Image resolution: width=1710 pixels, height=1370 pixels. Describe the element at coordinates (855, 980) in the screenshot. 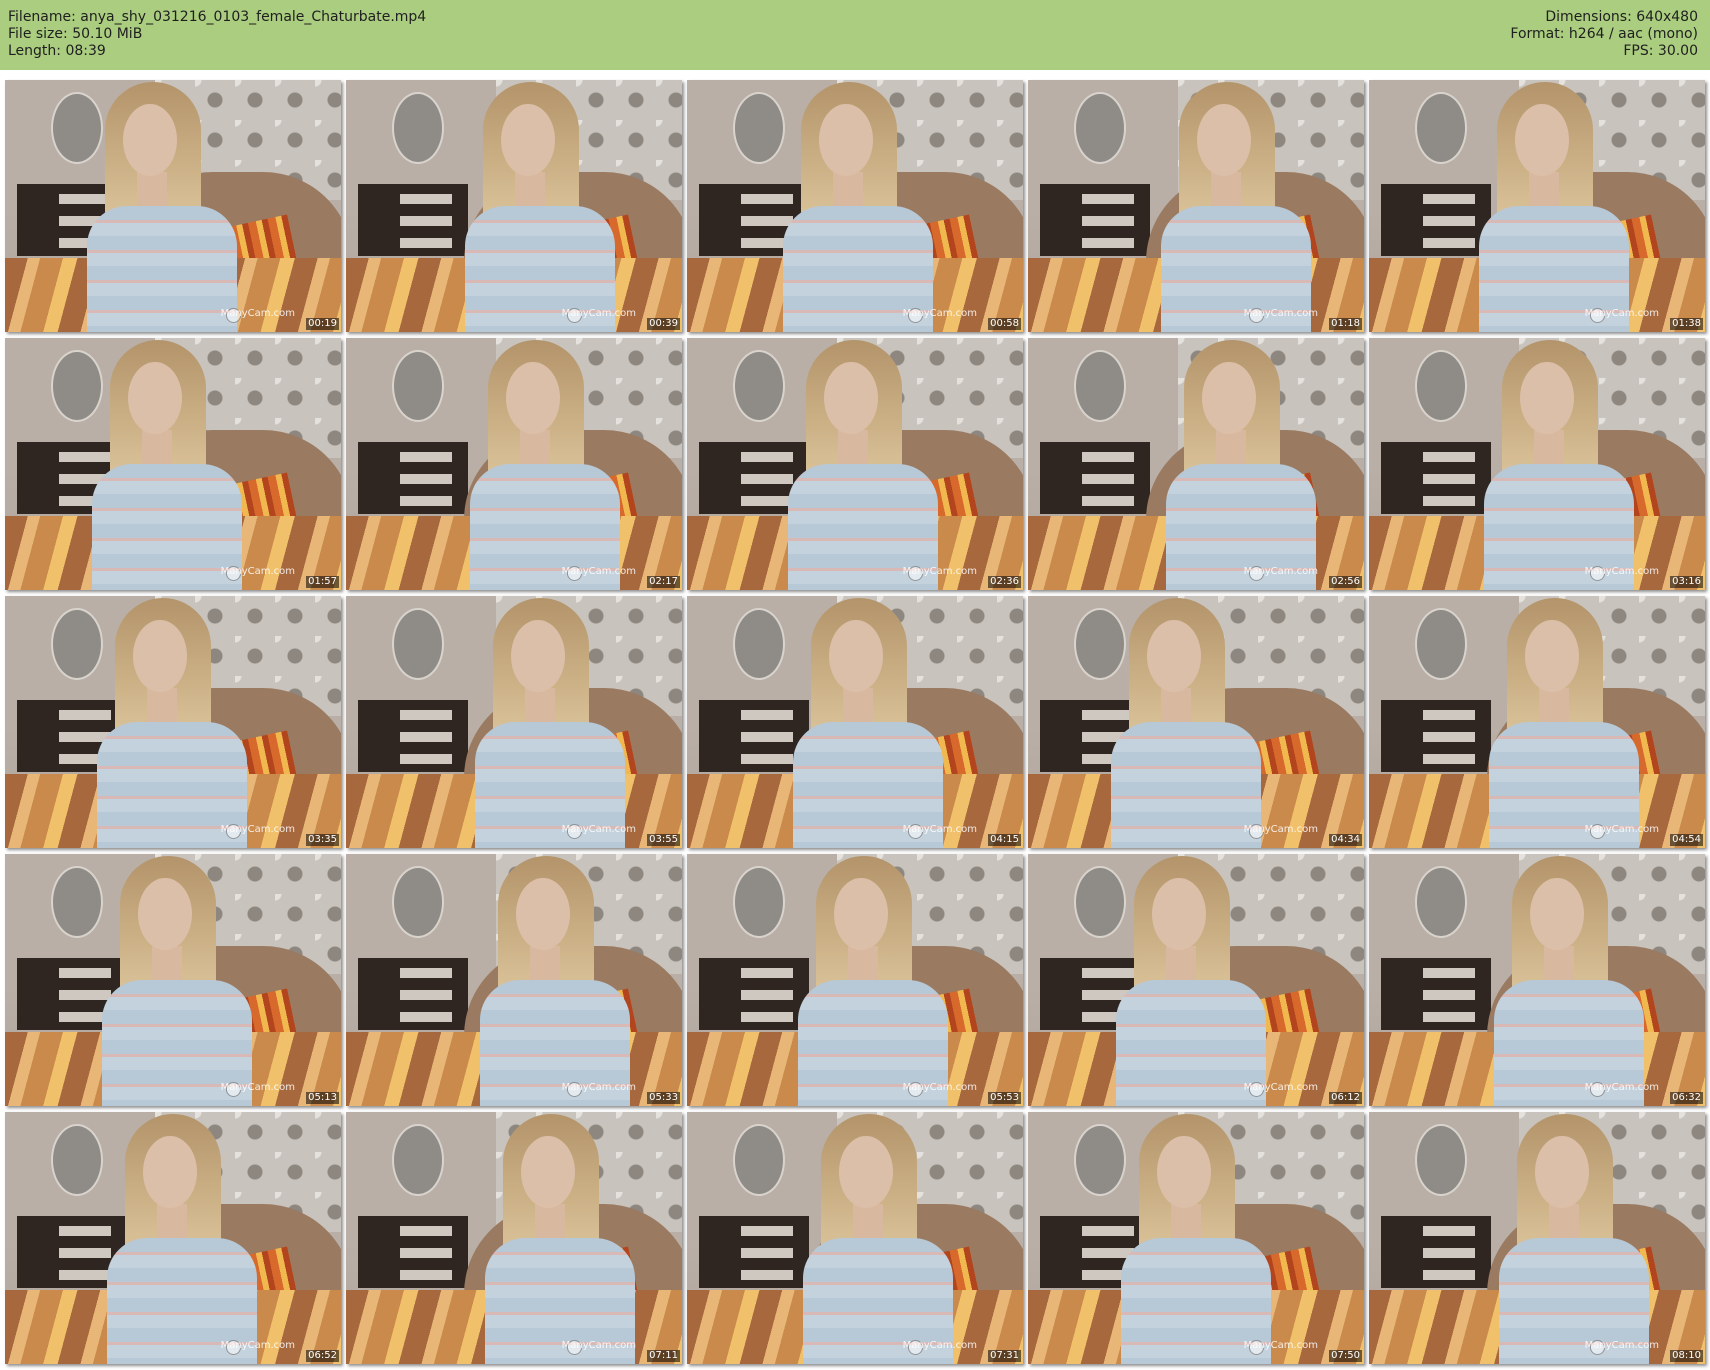

I see `video-thumbnail: ManyCam.com 05:53` at that location.